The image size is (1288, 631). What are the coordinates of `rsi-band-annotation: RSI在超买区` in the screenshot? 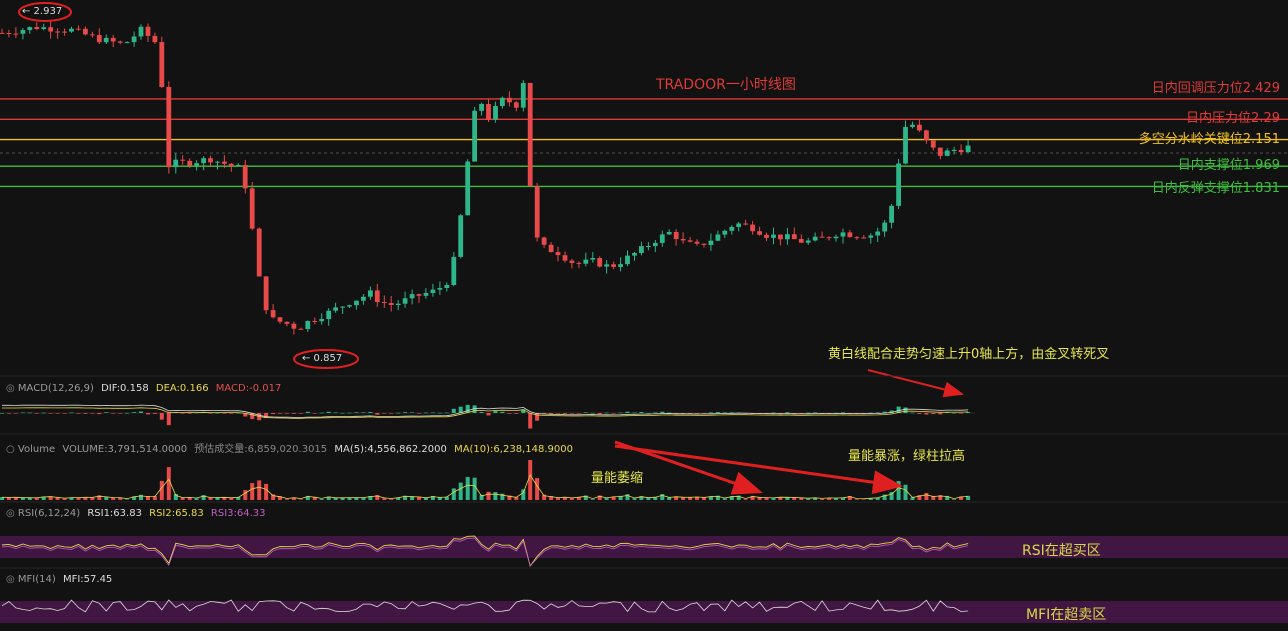 It's located at (1061, 551).